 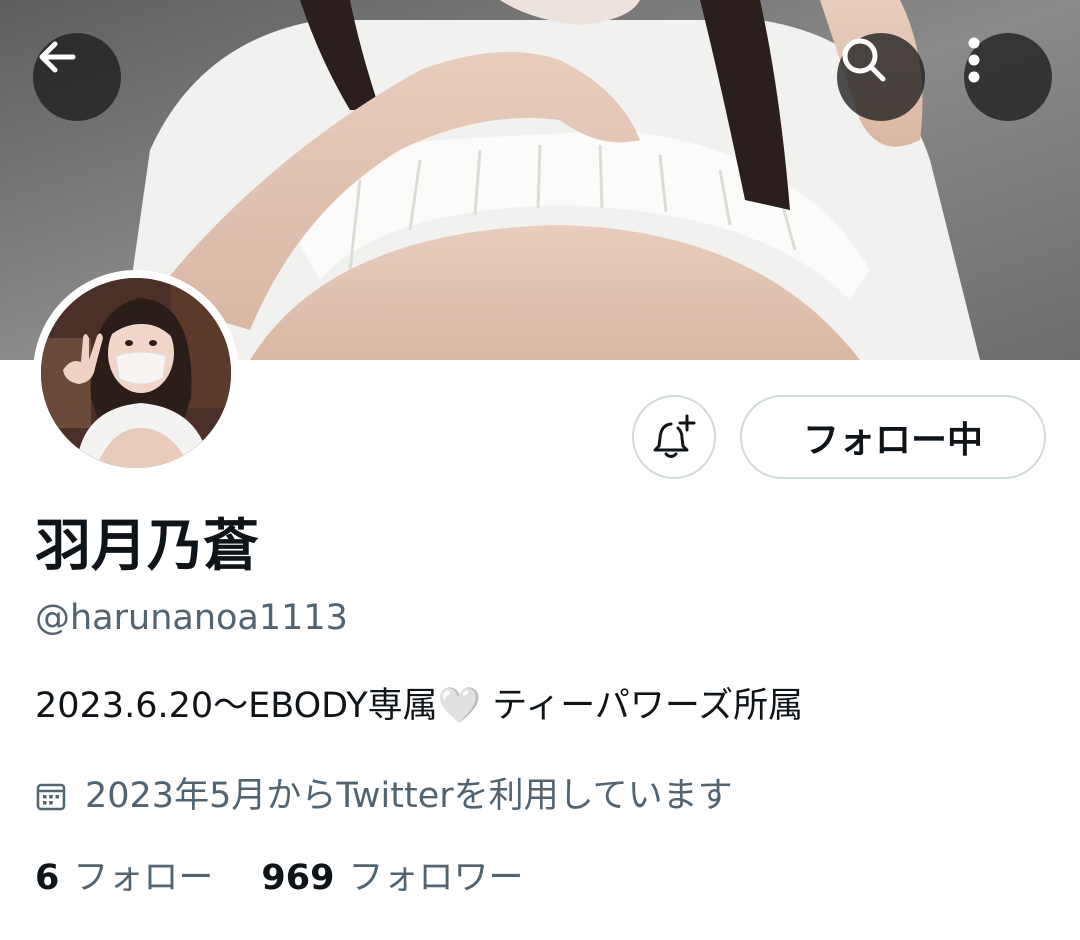 What do you see at coordinates (57, 57) in the screenshot?
I see `back-arrow-icon` at bounding box center [57, 57].